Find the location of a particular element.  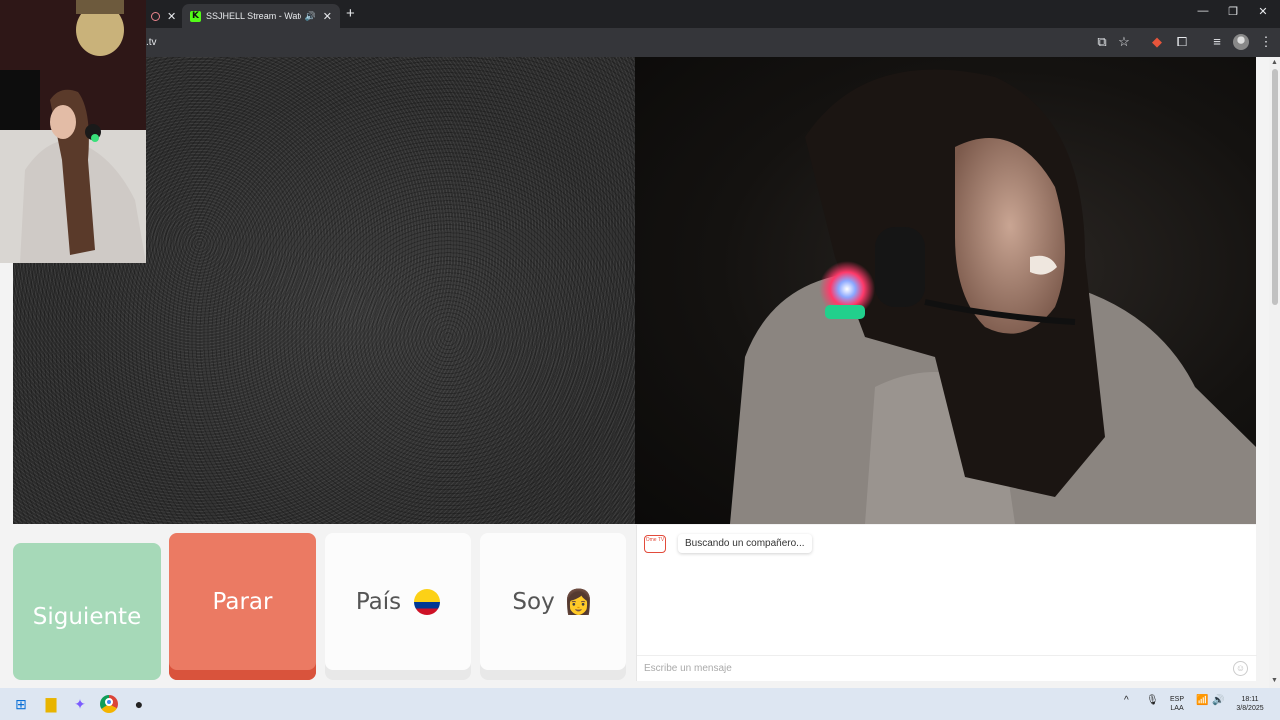

stop-button-label: Parar is located at coordinates (242, 601).